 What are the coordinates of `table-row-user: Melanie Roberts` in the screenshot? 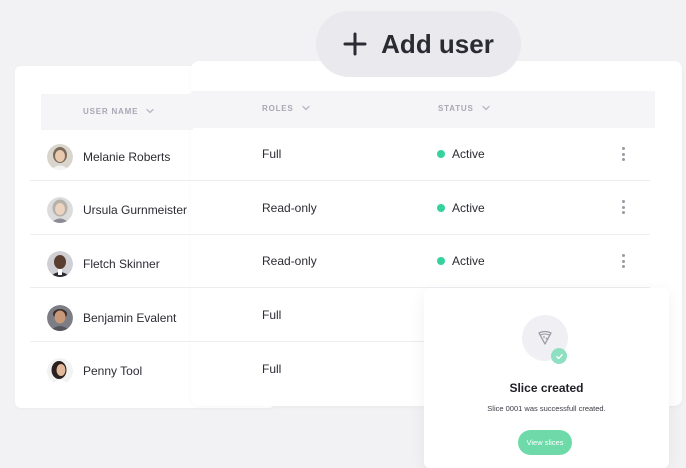 It's located at (108, 157).